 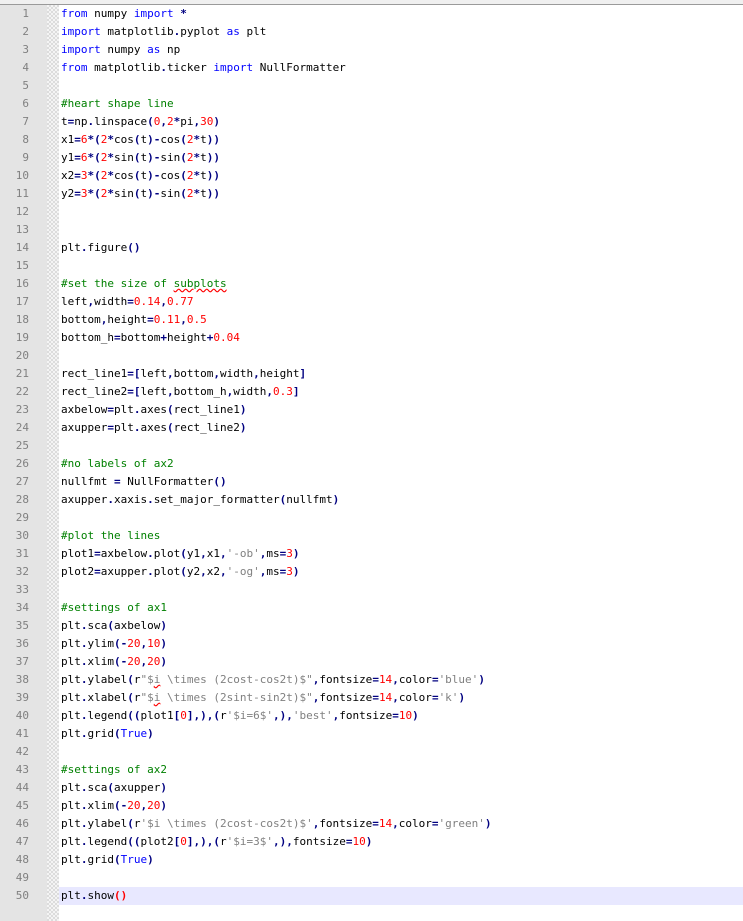 I want to click on code-text: #no labels of ax2, so click(x=401, y=464).